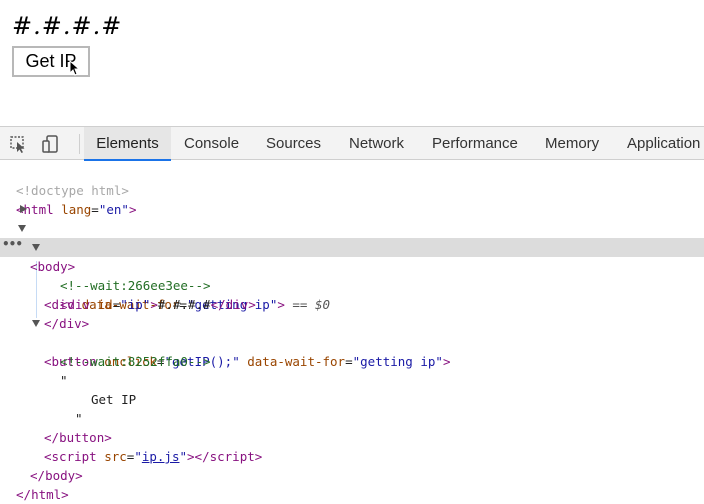 Image resolution: width=704 pixels, height=504 pixels. Describe the element at coordinates (352, 389) in the screenshot. I see `dom-node-text: Get IP` at that location.